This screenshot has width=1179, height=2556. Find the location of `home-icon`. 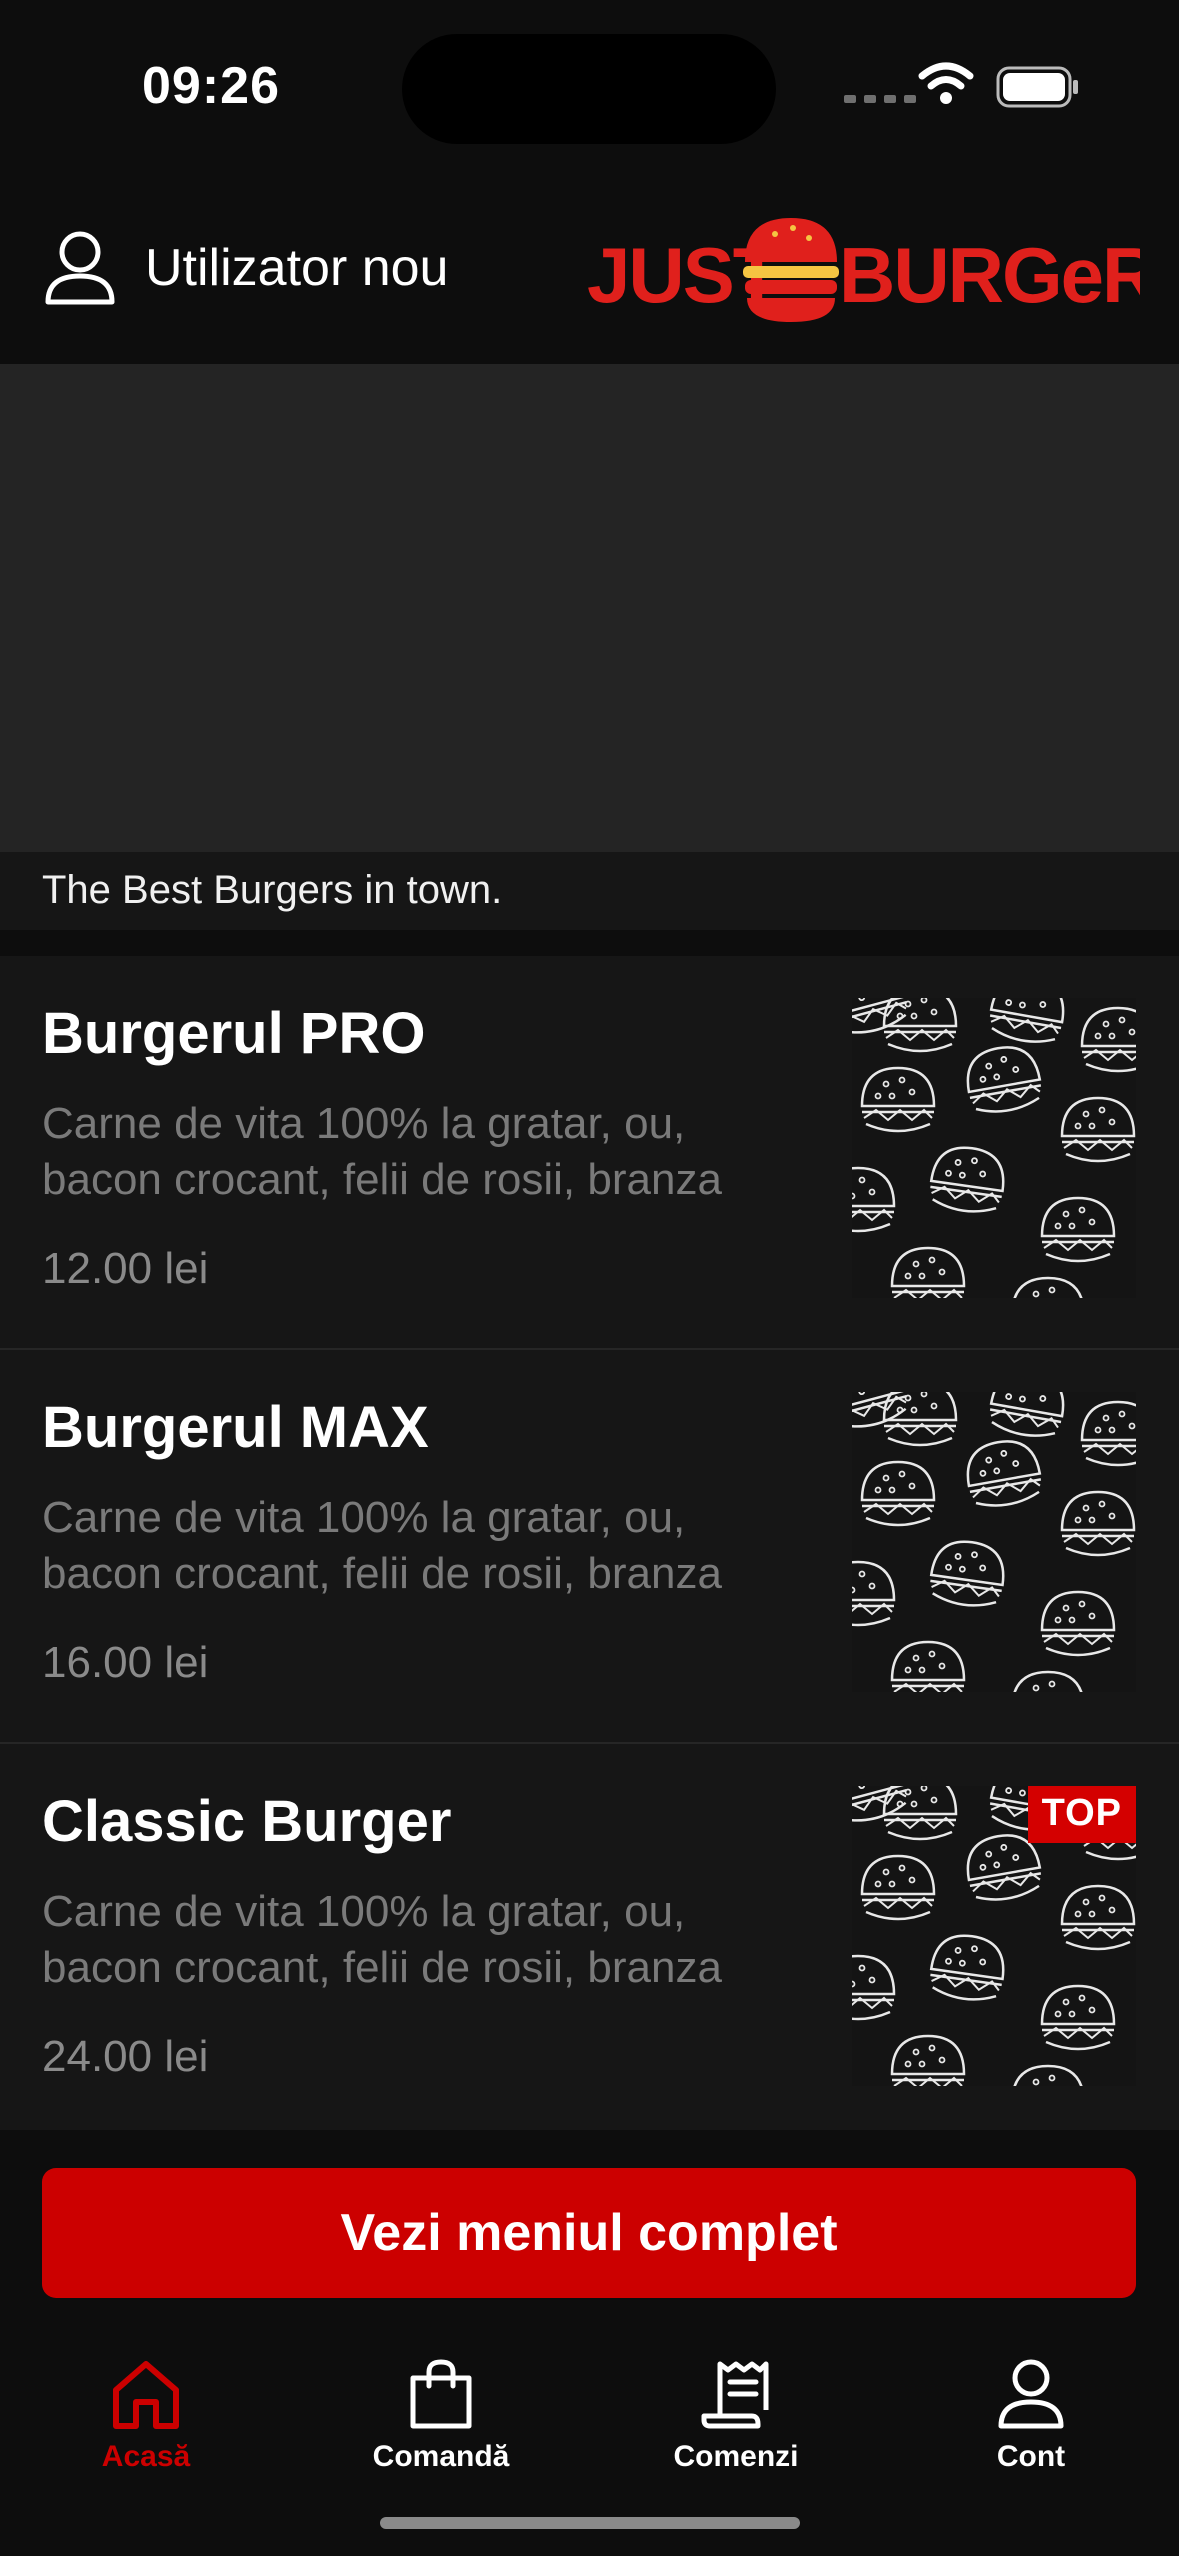

home-icon is located at coordinates (146, 2395).